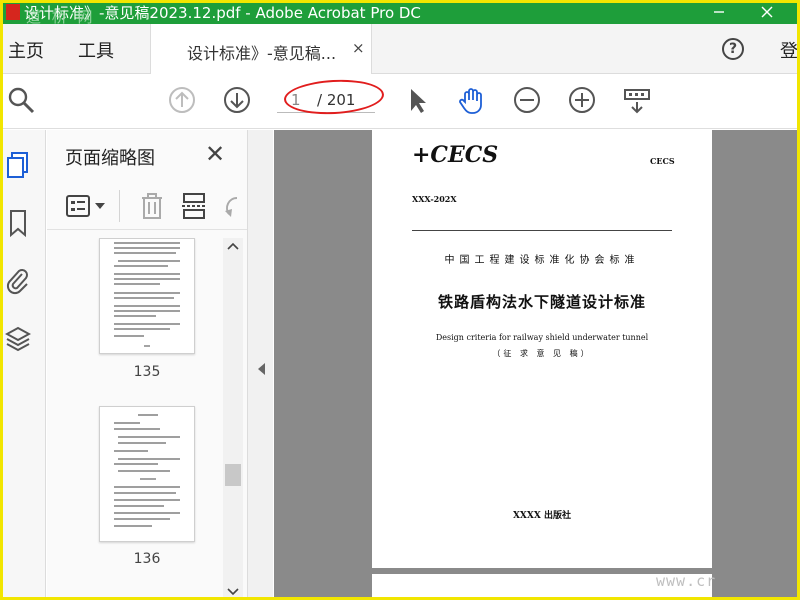  What do you see at coordinates (472, 100) in the screenshot?
I see `hand-tool-icon` at bounding box center [472, 100].